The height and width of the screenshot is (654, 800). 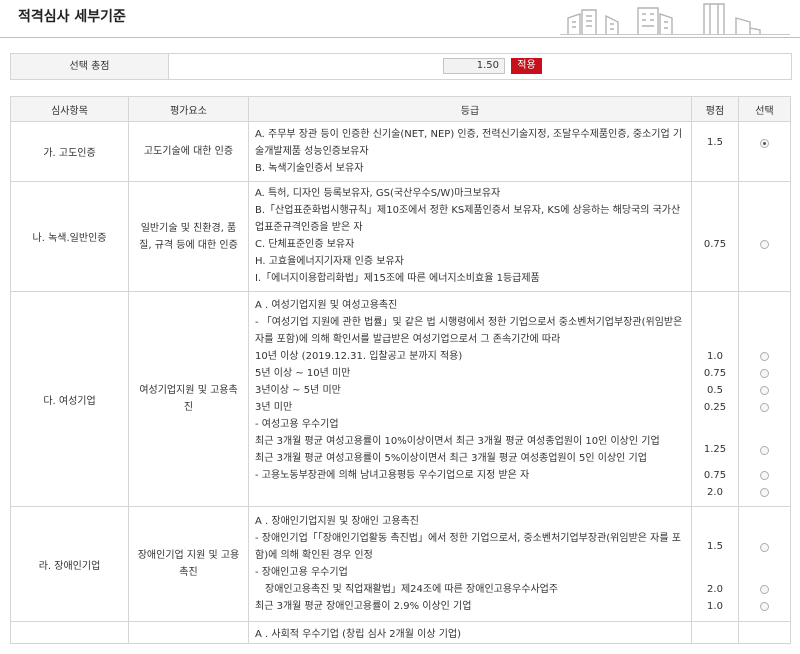 I want to click on score-cell: 0.75, so click(x=715, y=236).